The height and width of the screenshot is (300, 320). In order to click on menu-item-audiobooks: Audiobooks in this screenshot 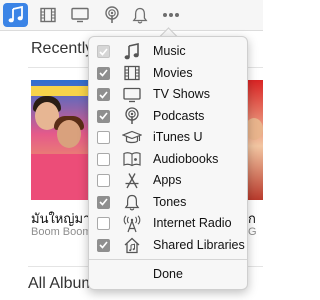, I will do `click(168, 160)`.